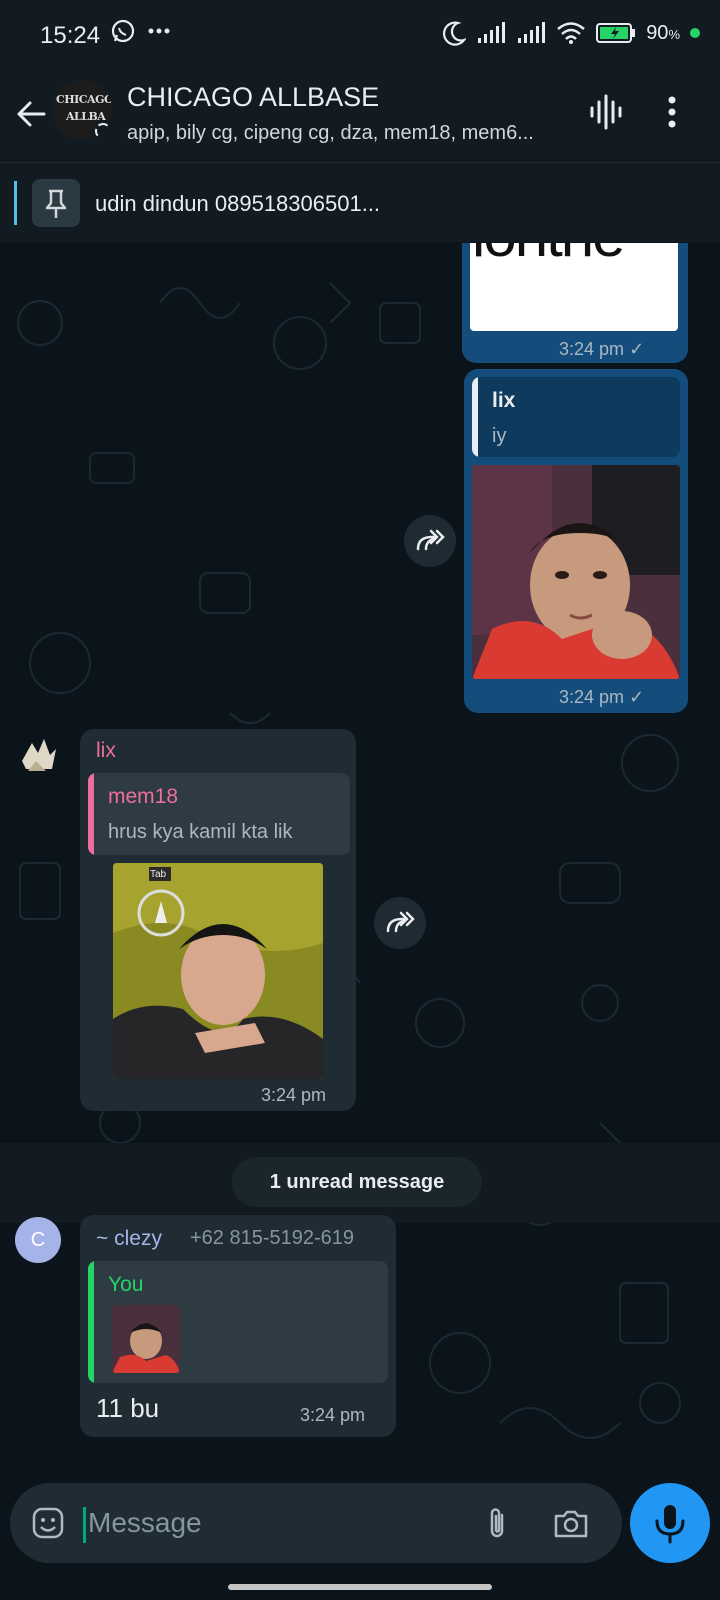 This screenshot has height=1600, width=720. I want to click on more-notifications-icon, so click(159, 31).